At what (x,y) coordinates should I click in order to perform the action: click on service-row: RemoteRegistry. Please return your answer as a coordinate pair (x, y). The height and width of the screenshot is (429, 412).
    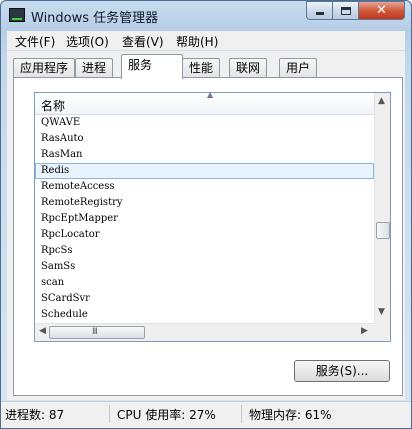
    Looking at the image, I should click on (204, 203).